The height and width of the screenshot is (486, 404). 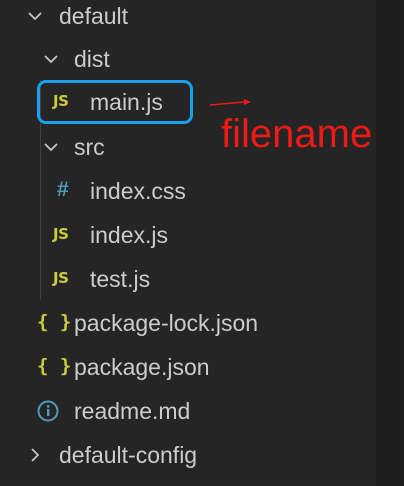 What do you see at coordinates (142, 366) in the screenshot?
I see `file-label: package.json` at bounding box center [142, 366].